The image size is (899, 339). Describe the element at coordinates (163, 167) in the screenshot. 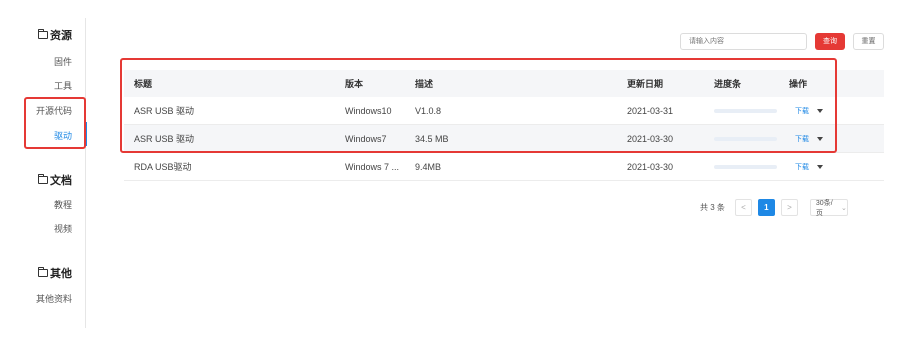

I see `cell-title: RDA USB驱动` at that location.